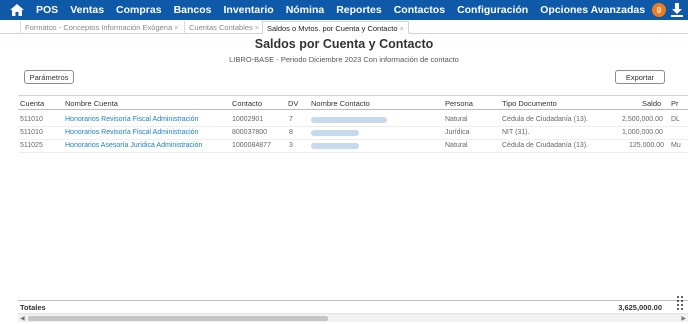 The height and width of the screenshot is (324, 688). What do you see at coordinates (250, 132) in the screenshot?
I see `cell-contacto: 800037800` at bounding box center [250, 132].